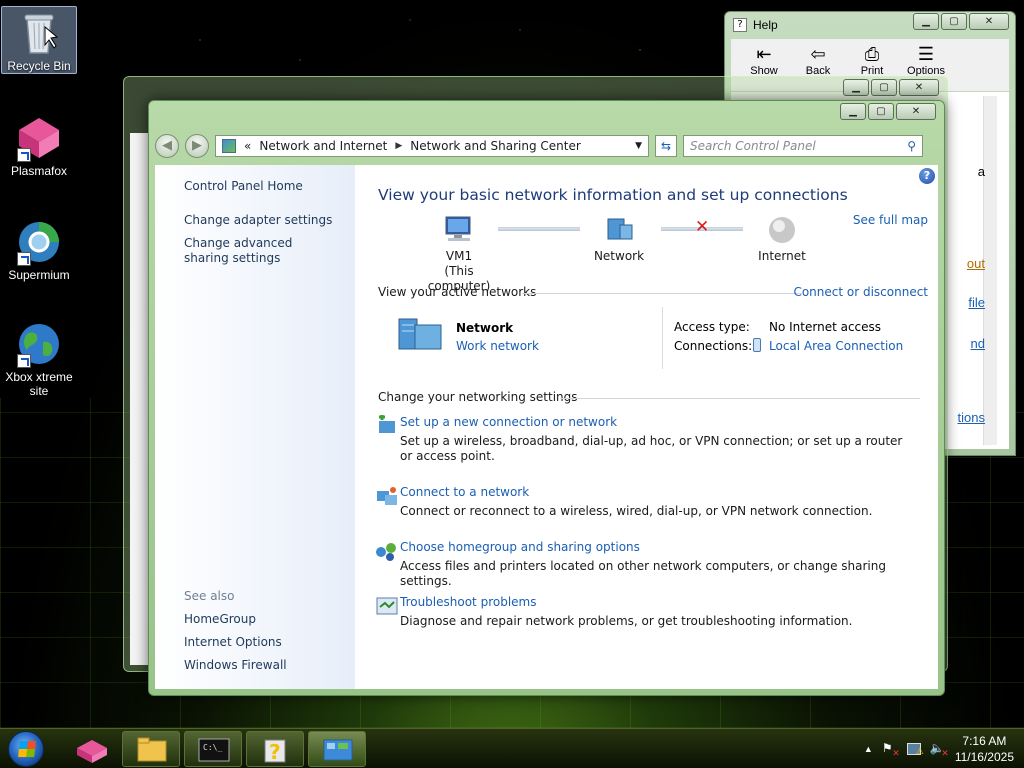  I want to click on desktop-icon-label: Plasmafox, so click(39, 171).